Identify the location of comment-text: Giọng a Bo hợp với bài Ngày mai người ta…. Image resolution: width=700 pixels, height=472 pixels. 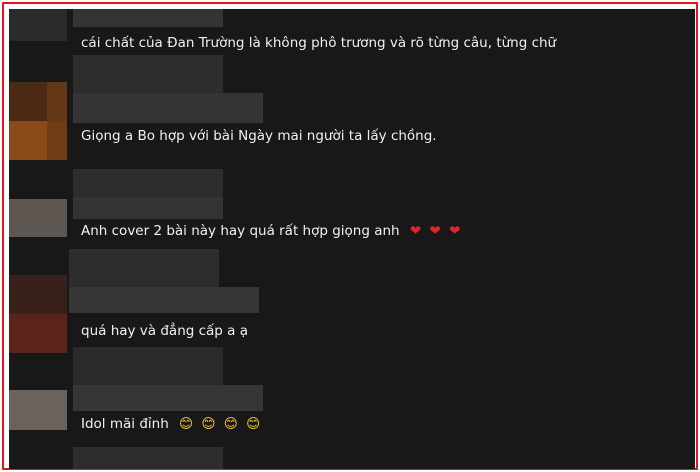
(259, 136).